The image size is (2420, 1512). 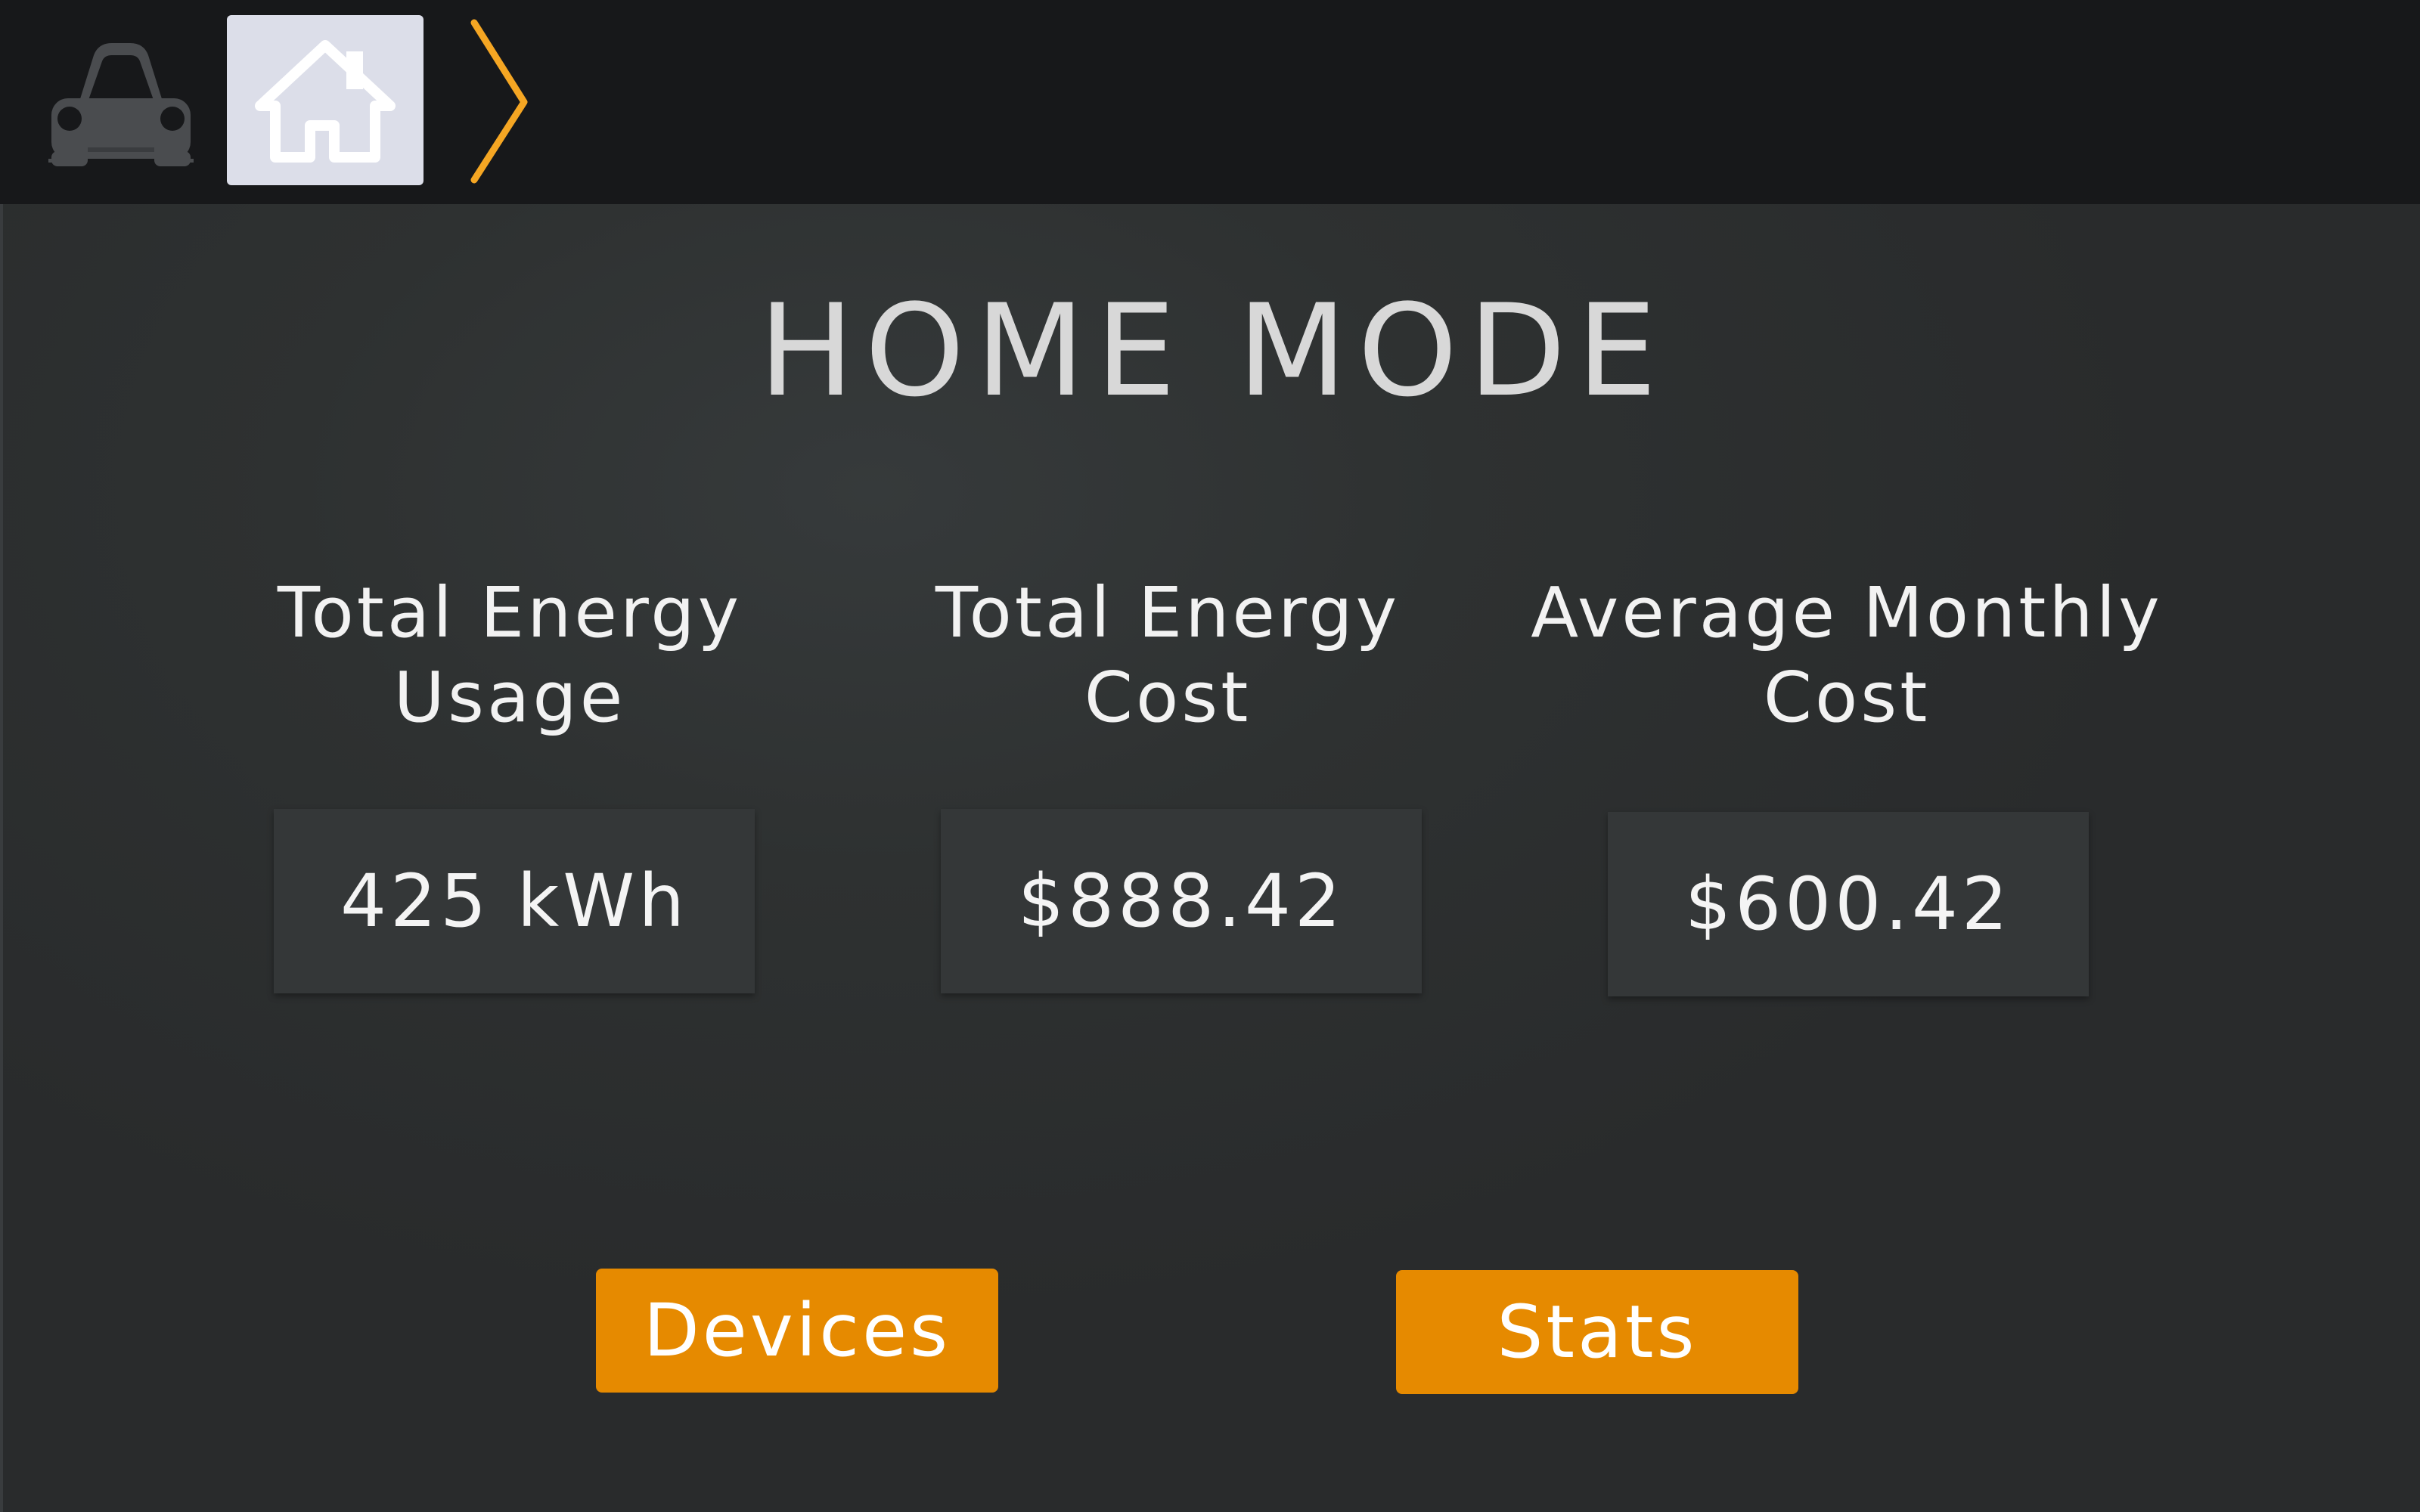 I want to click on stat-label-energy-cost: Total Energy Cost, so click(x=1167, y=655).